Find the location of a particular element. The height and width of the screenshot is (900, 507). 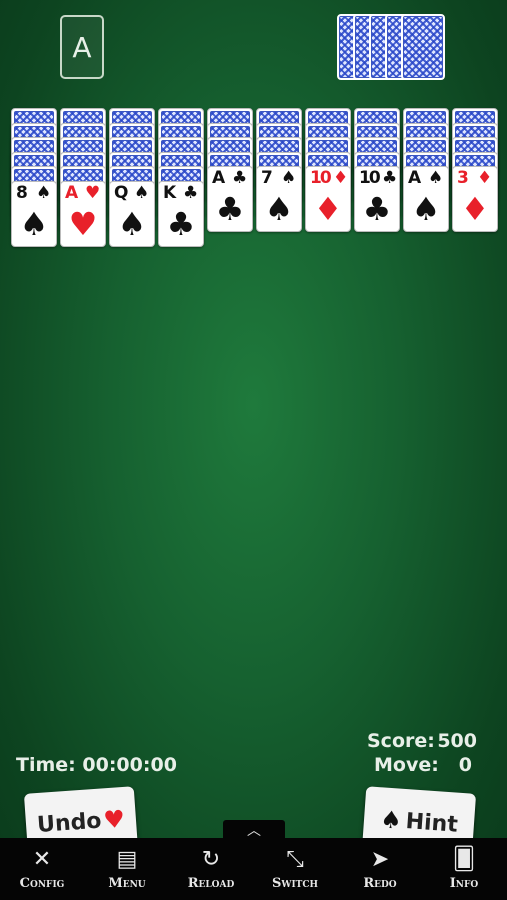

faceup-card: 8 ♠ ♠ is located at coordinates (34, 213).